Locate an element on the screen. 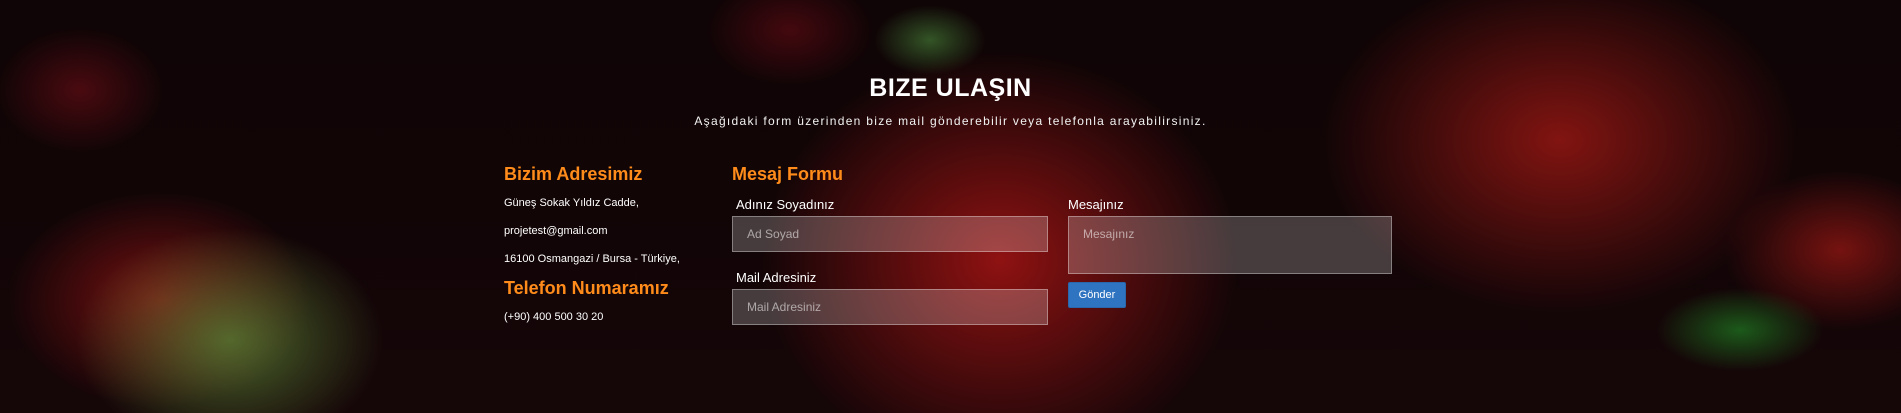 The width and height of the screenshot is (1901, 413). address-line-email: projetest@gmail.com is located at coordinates (556, 231).